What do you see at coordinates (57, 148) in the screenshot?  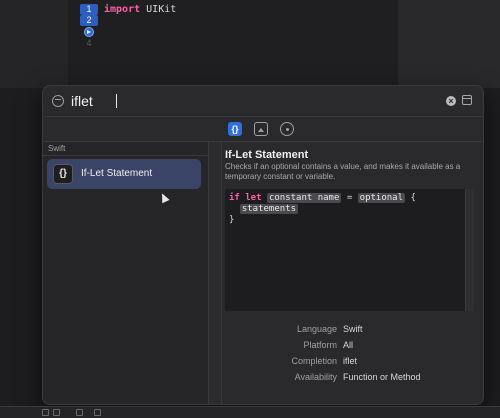 I see `section-header-swift: Swift` at bounding box center [57, 148].